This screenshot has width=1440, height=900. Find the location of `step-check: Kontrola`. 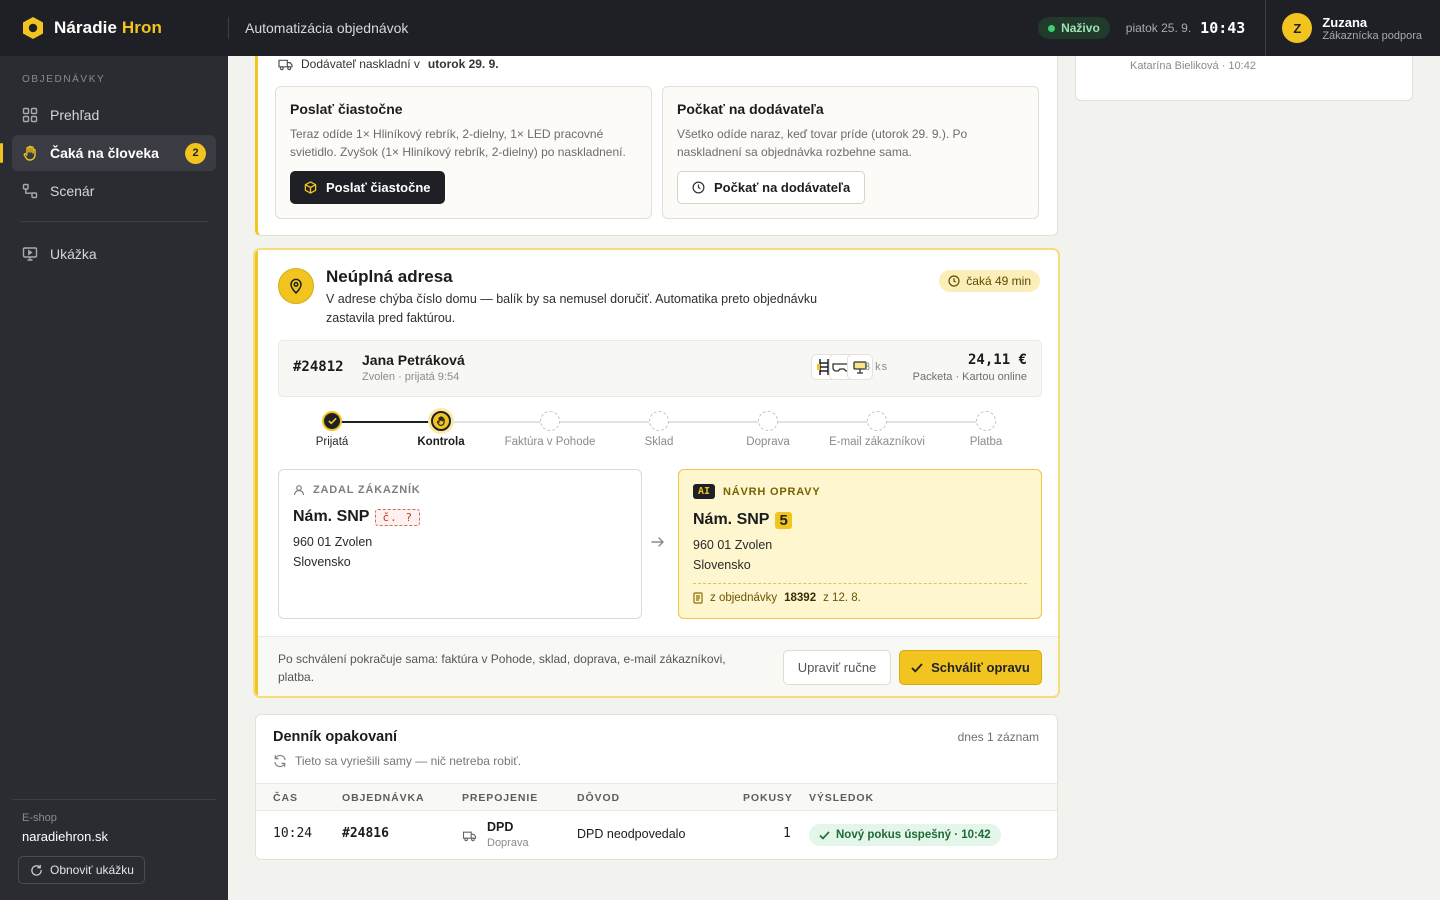

step-check: Kontrola is located at coordinates (441, 429).